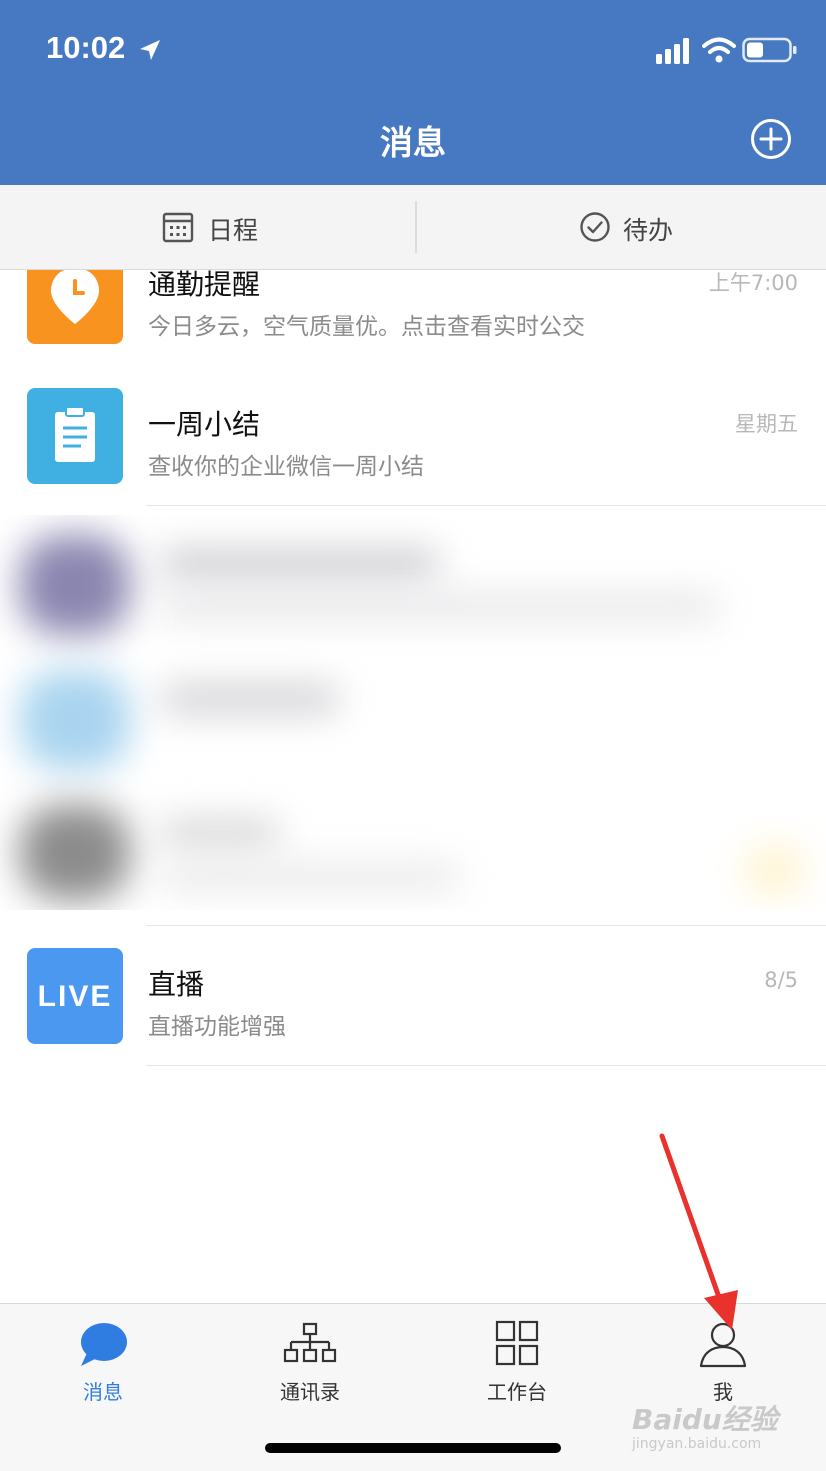  I want to click on check-circle-icon, so click(595, 227).